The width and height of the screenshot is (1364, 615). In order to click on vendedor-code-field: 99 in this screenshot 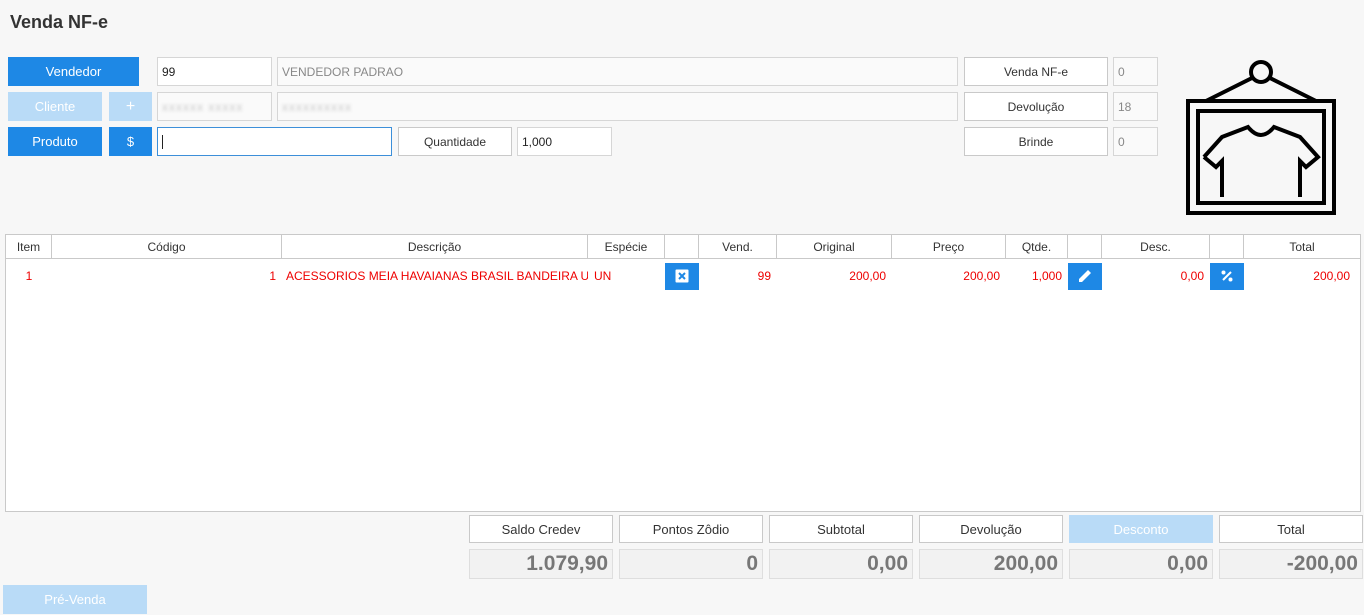, I will do `click(214, 71)`.